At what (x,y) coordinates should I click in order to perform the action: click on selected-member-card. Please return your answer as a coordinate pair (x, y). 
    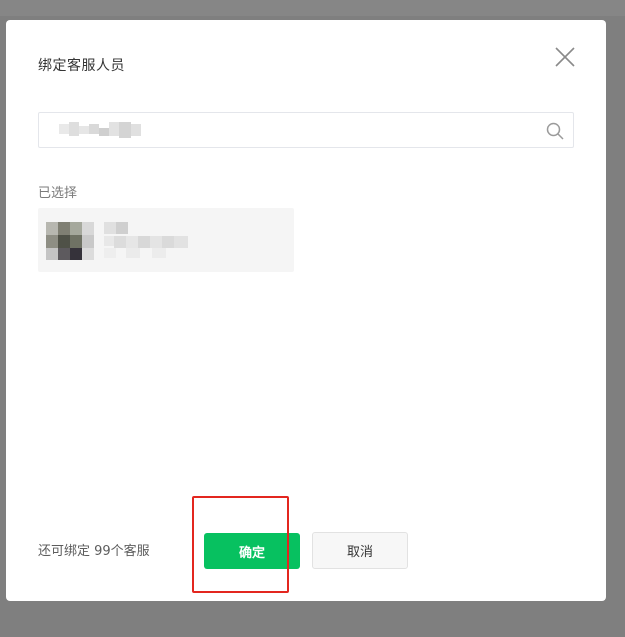
    Looking at the image, I should click on (166, 240).